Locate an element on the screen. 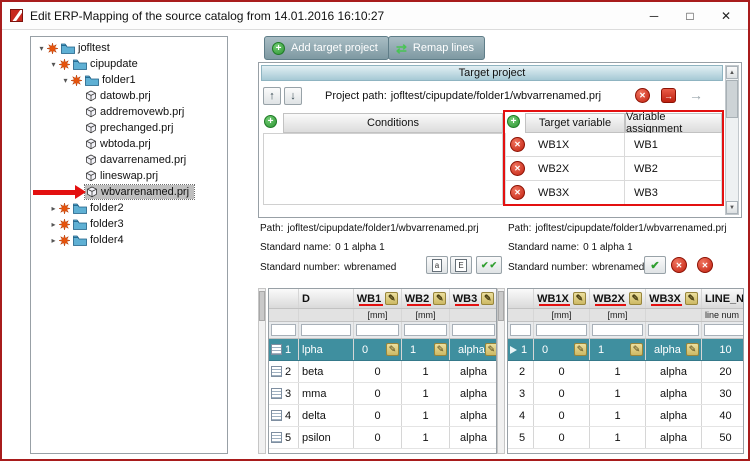 The image size is (750, 461). column-header-d: D is located at coordinates (326, 298).